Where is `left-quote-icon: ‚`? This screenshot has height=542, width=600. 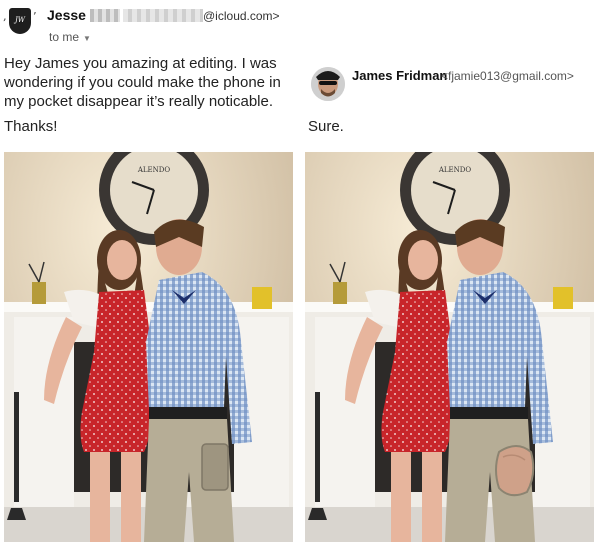
left-quote-icon: ‚ is located at coordinates (5, 16).